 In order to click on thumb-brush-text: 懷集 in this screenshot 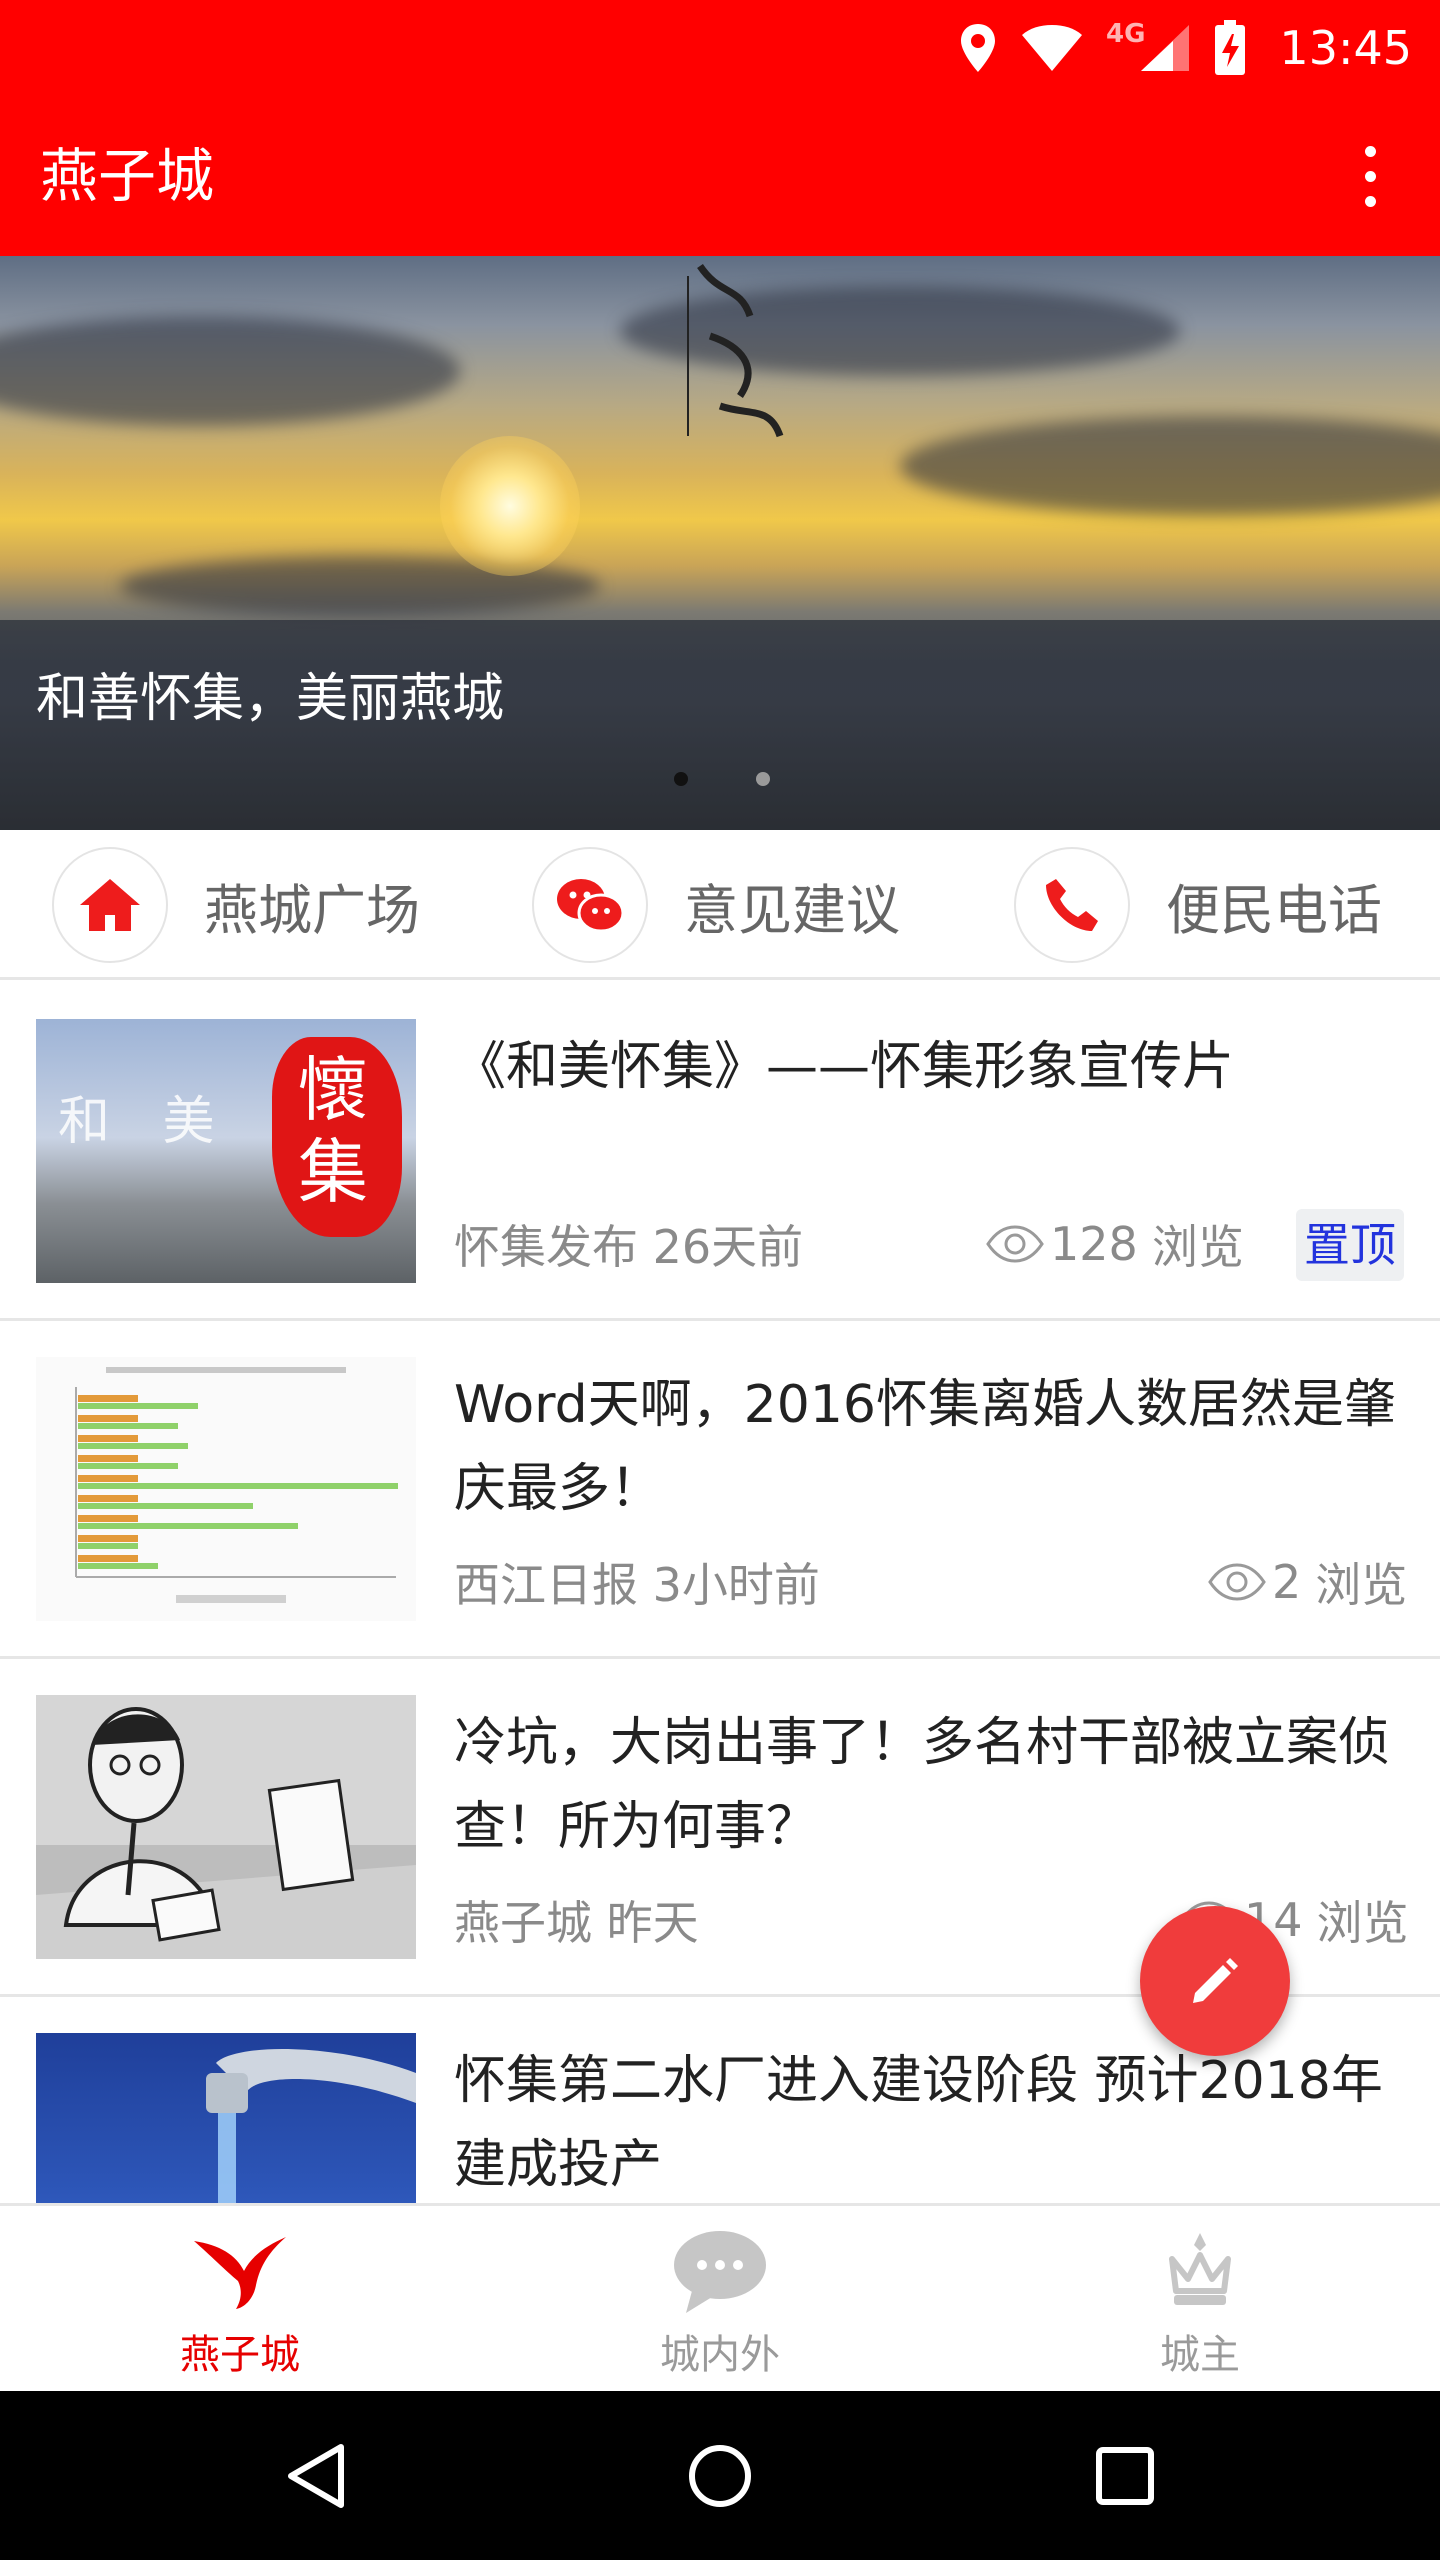, I will do `click(333, 1131)`.